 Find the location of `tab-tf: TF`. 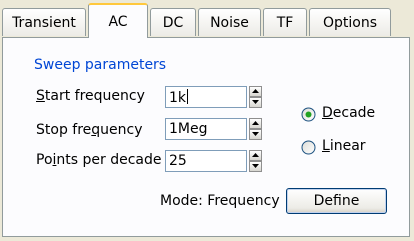

tab-tf: TF is located at coordinates (285, 22).